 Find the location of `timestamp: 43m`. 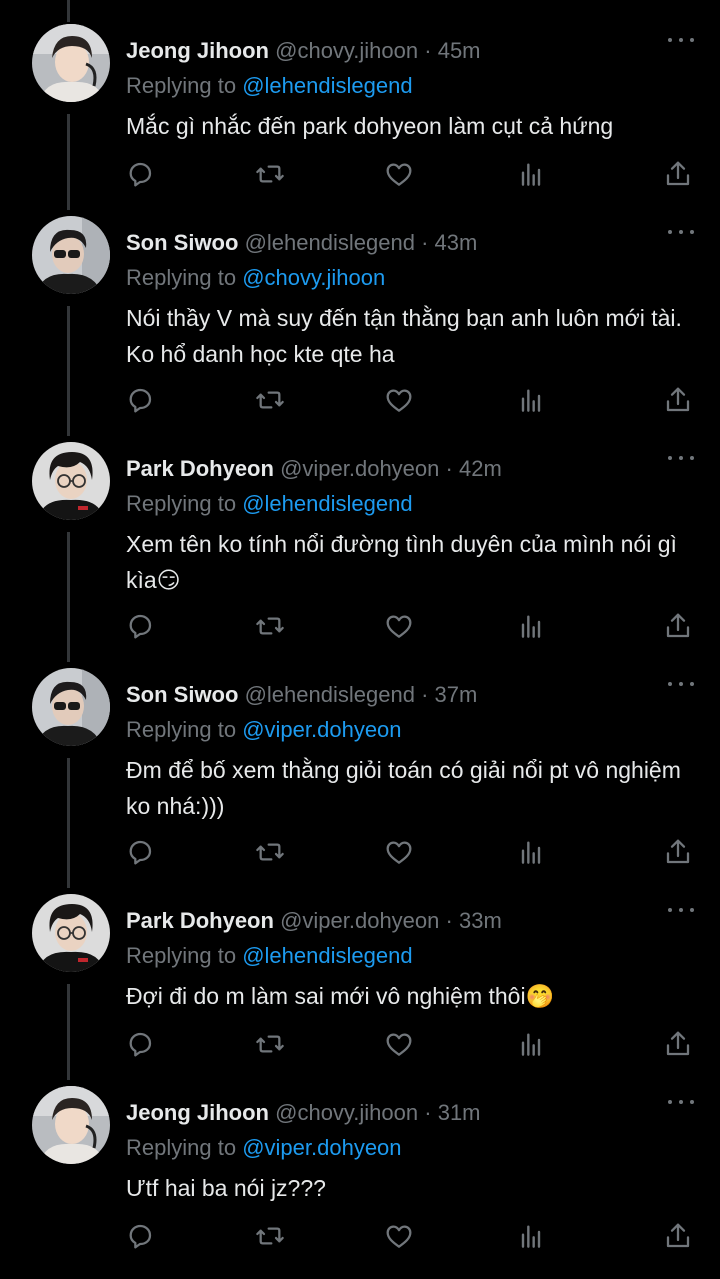

timestamp: 43m is located at coordinates (456, 242).